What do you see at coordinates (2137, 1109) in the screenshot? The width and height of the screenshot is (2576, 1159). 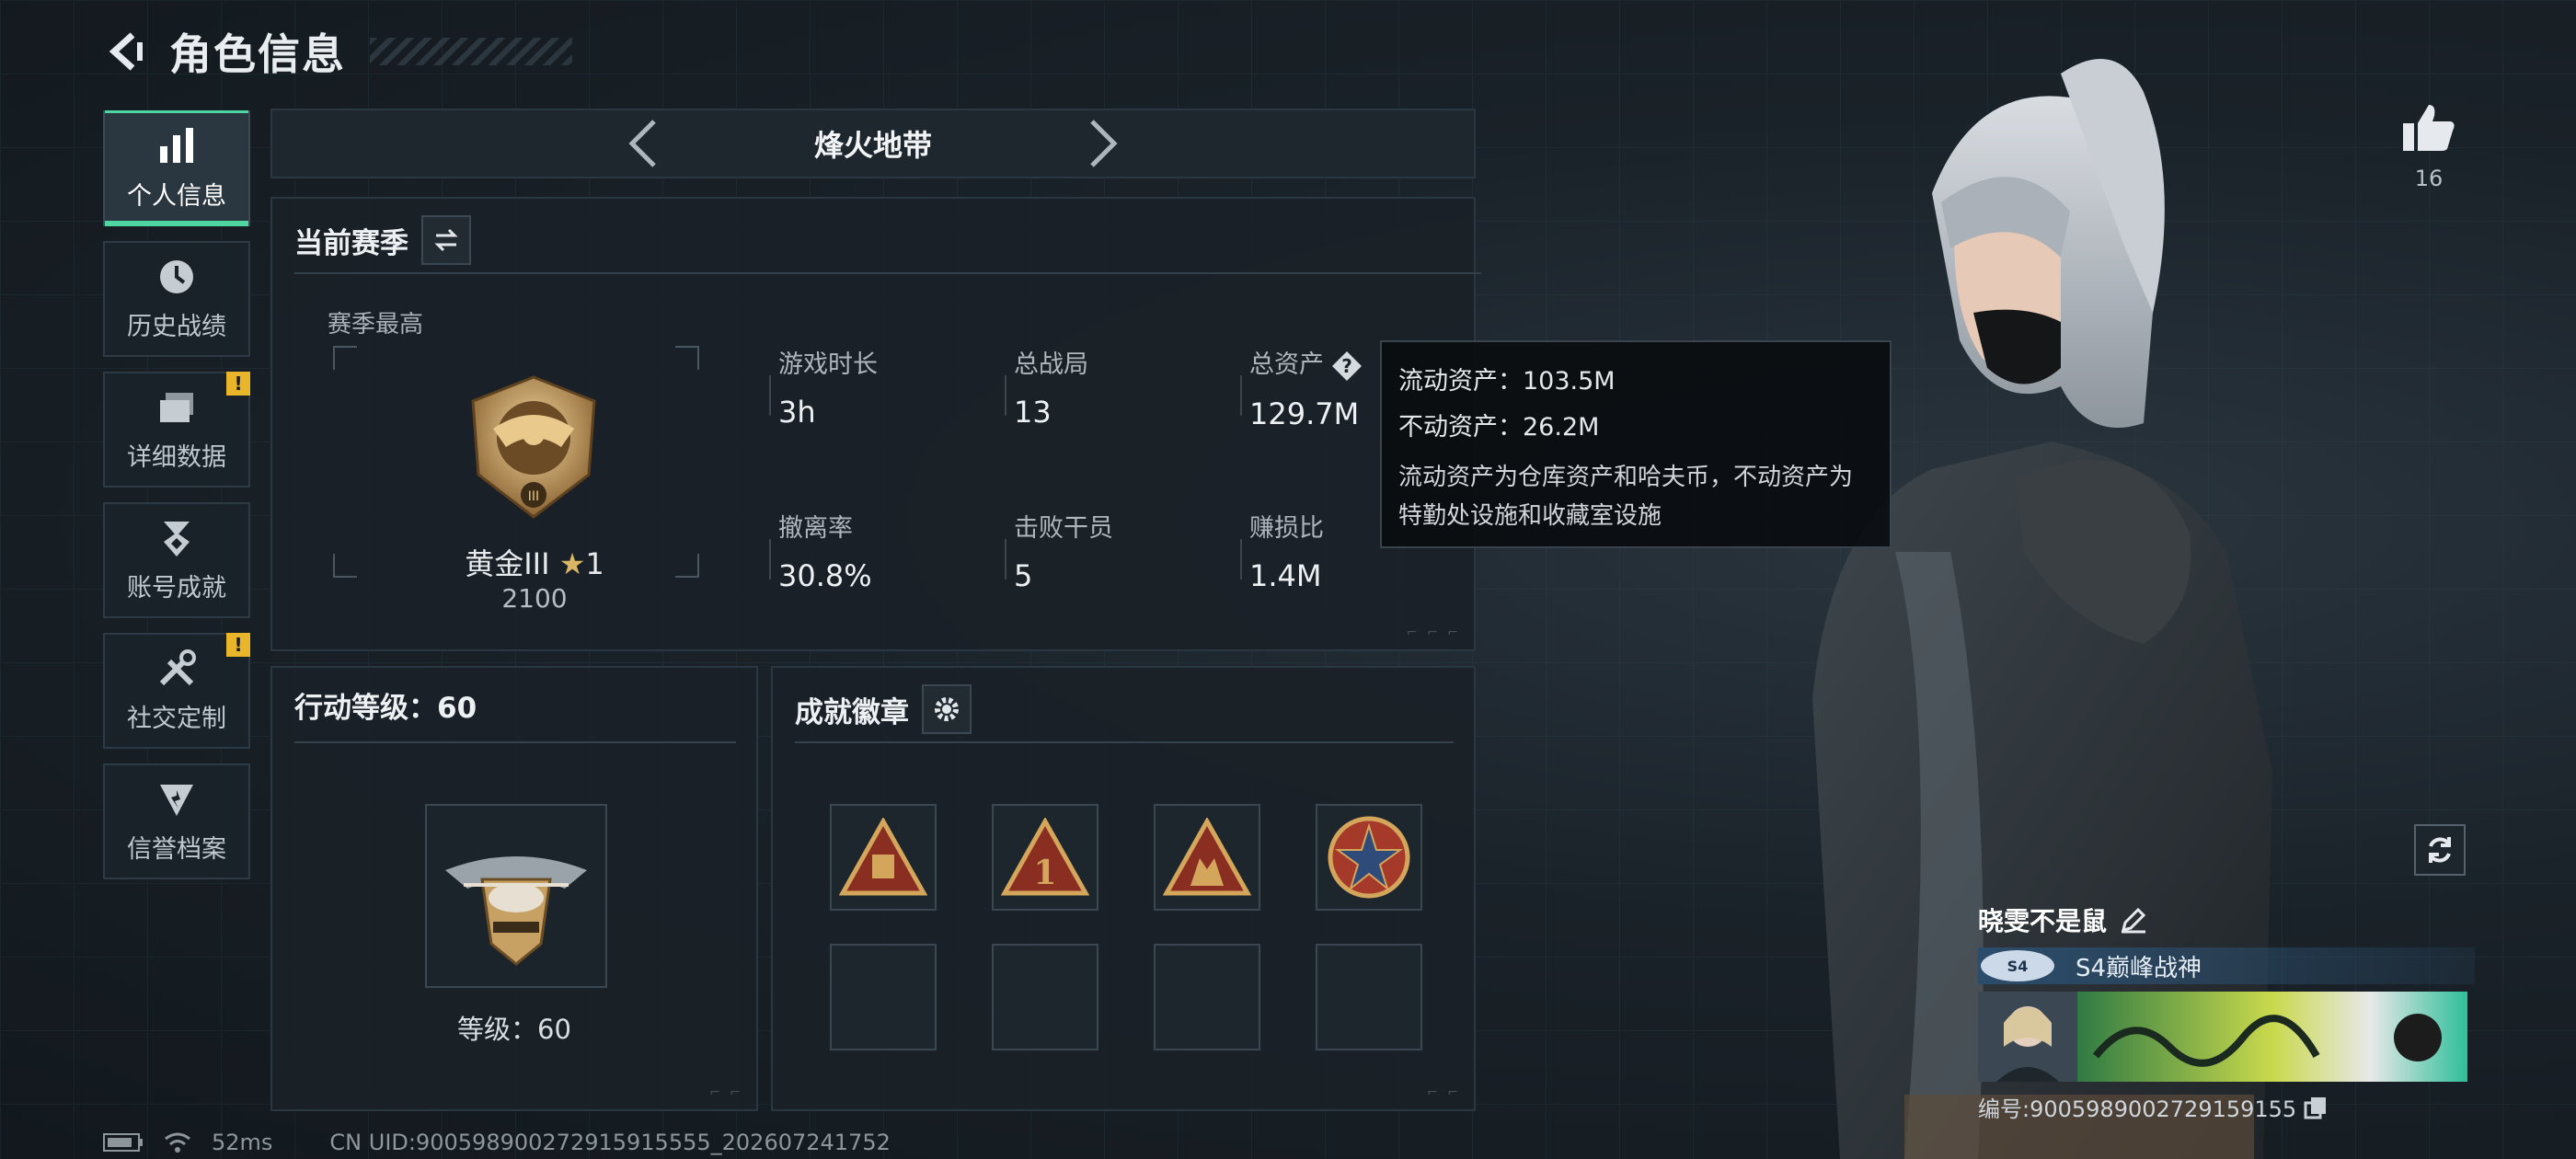 I see `player-id: 编号:9005989002729159155` at bounding box center [2137, 1109].